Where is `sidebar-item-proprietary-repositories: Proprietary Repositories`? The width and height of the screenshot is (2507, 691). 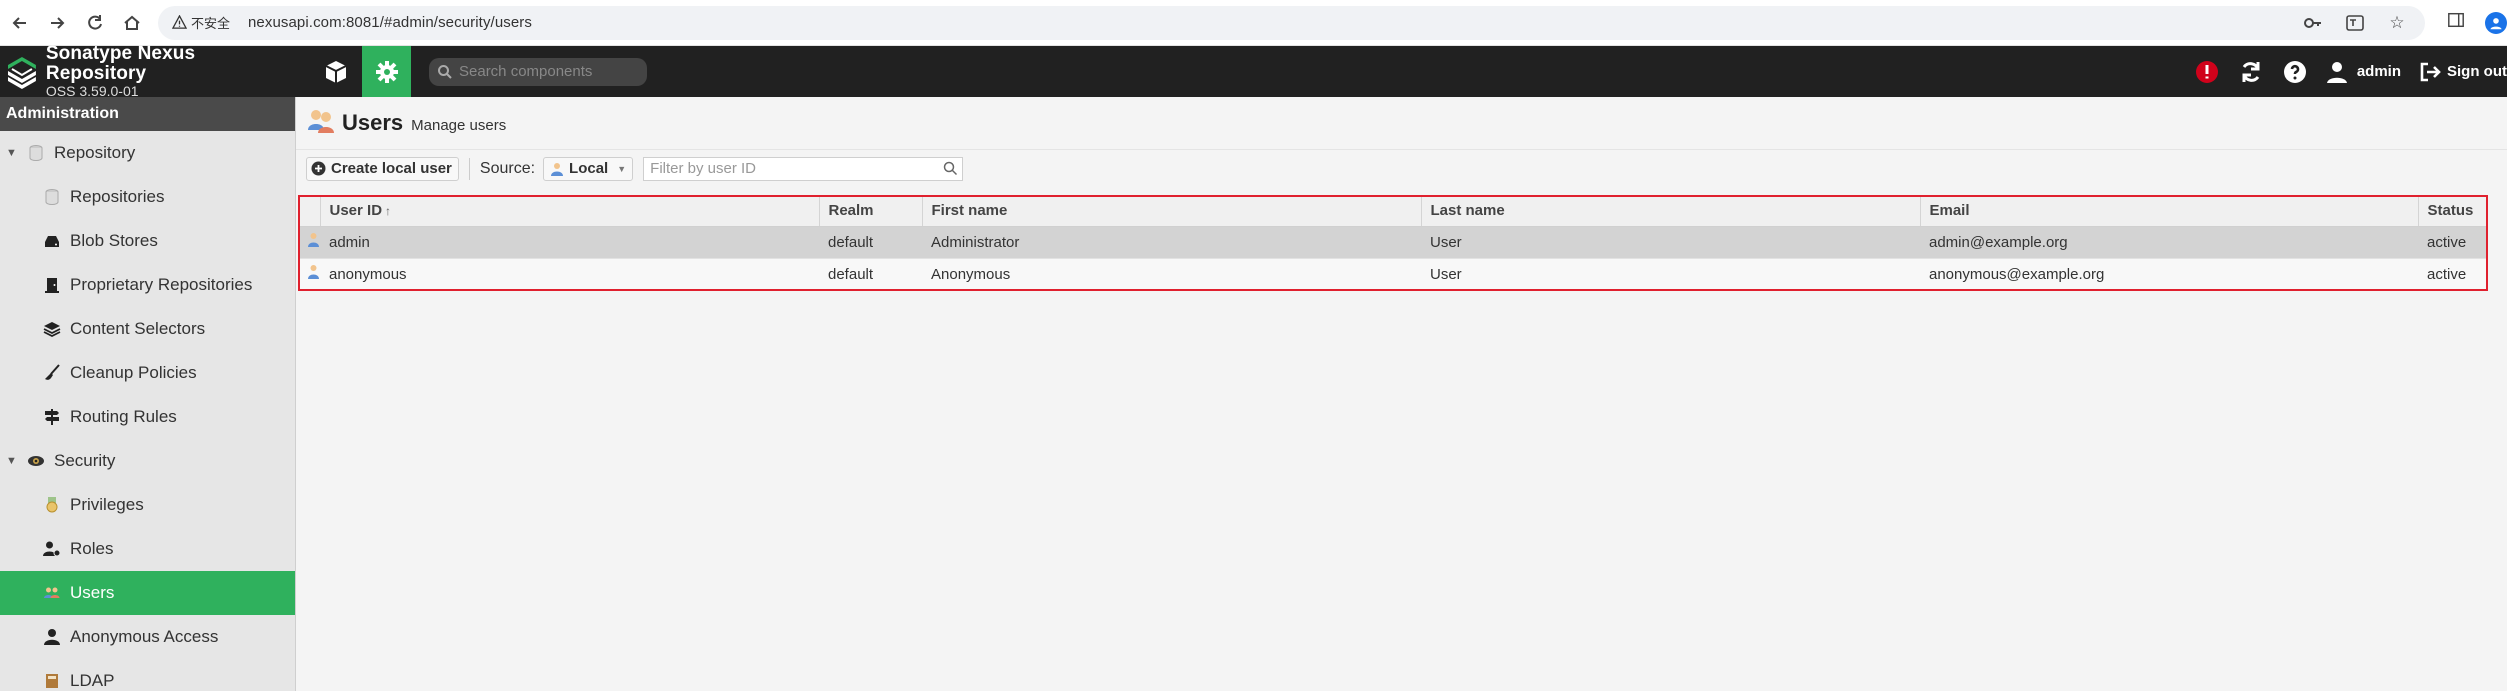 sidebar-item-proprietary-repositories: Proprietary Repositories is located at coordinates (147, 285).